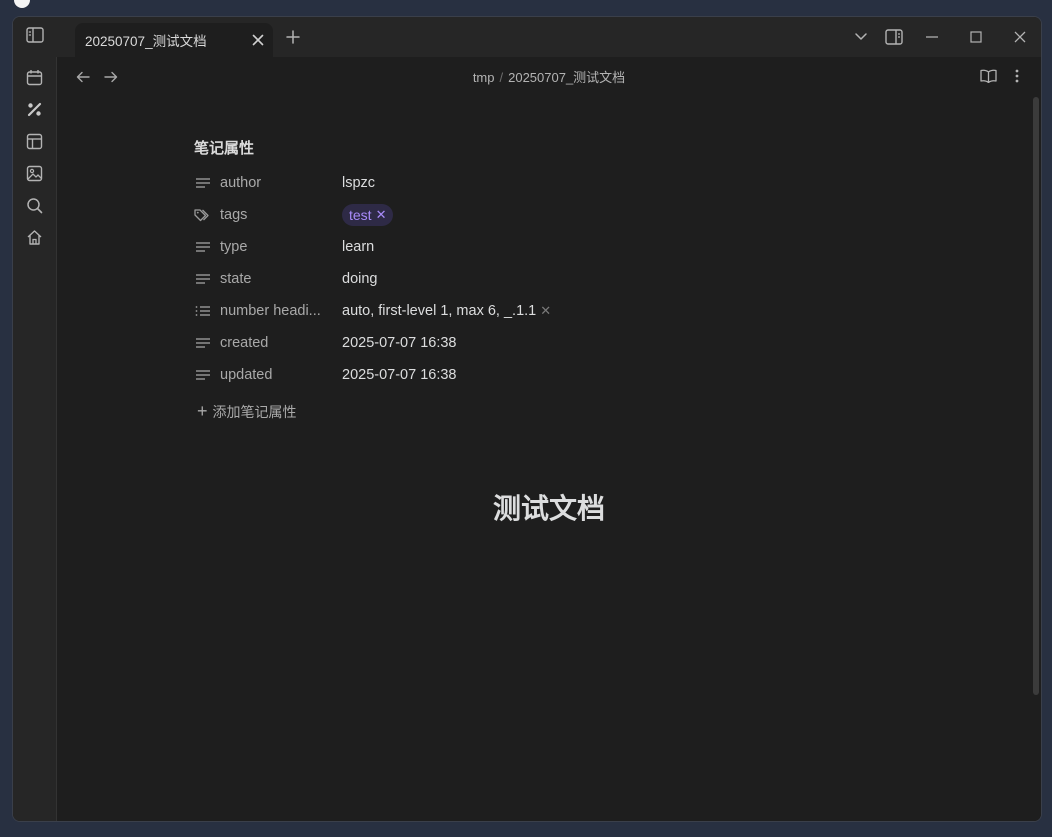  What do you see at coordinates (276, 279) in the screenshot?
I see `property-key: state` at bounding box center [276, 279].